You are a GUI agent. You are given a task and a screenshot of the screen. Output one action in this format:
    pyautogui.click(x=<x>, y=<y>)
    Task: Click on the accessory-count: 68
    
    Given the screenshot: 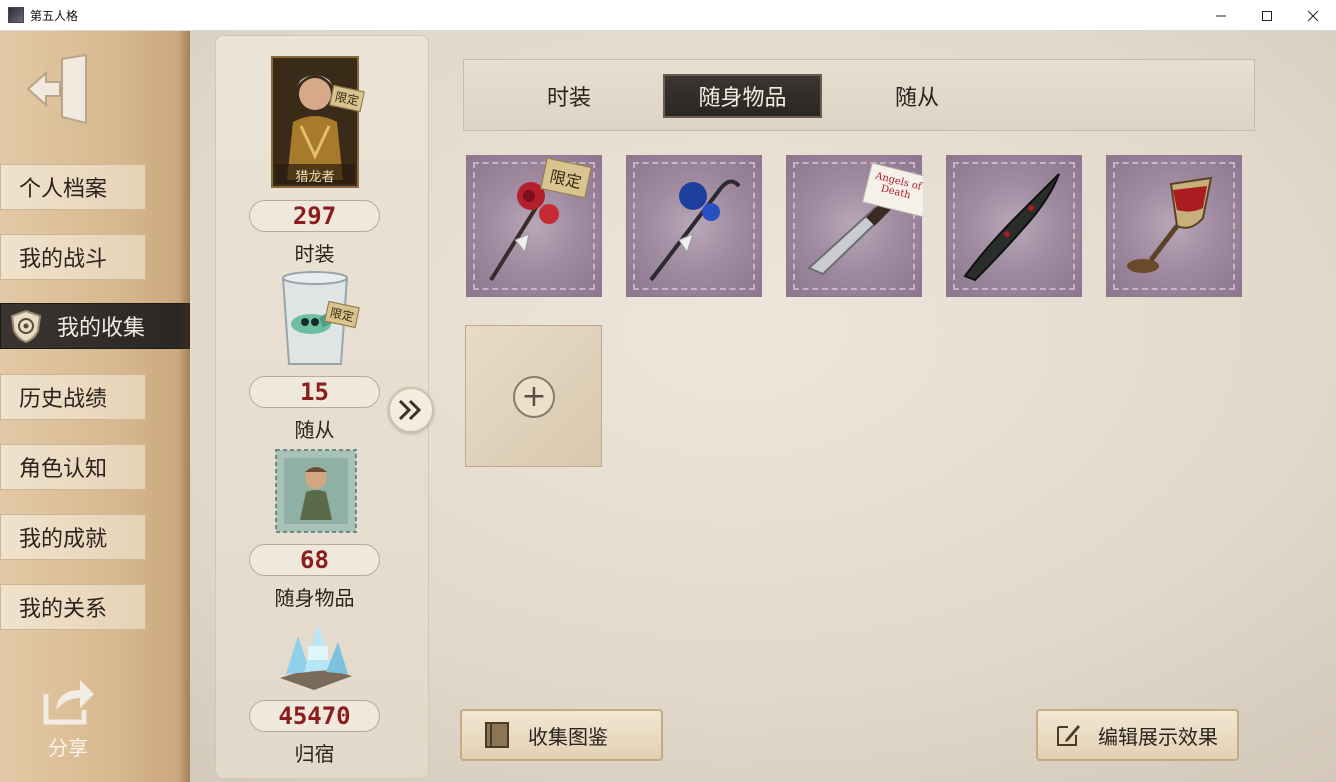 What is the action you would take?
    pyautogui.click(x=314, y=560)
    